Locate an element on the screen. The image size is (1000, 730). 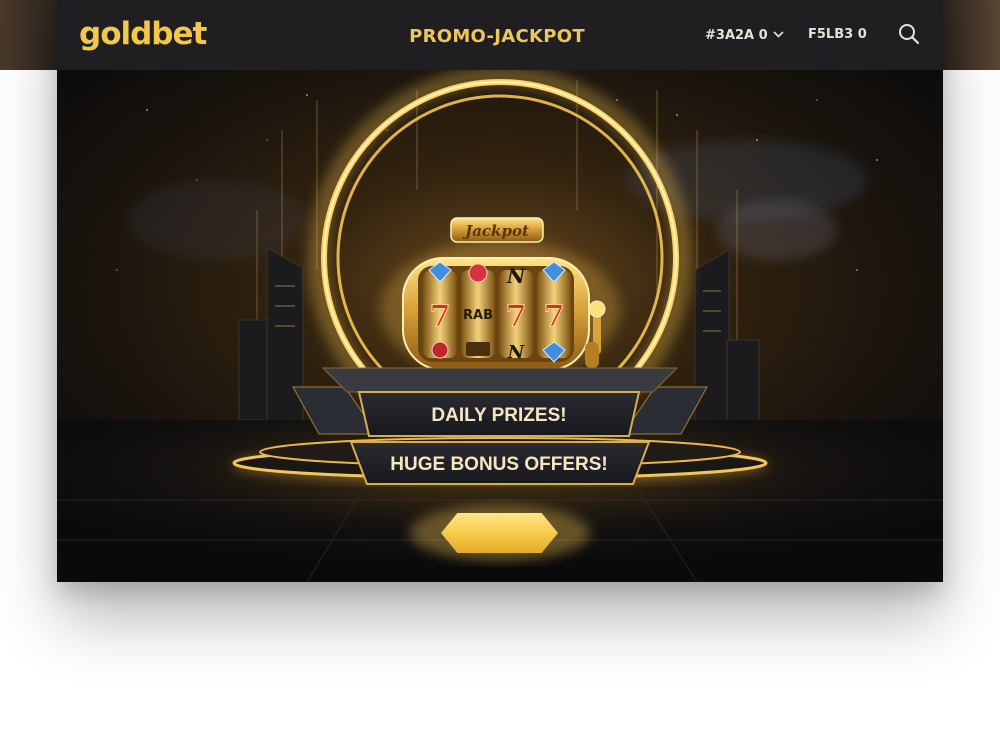
banner-huge-bonus-text: HUGE BONUS OFFERS! is located at coordinates (498, 464).